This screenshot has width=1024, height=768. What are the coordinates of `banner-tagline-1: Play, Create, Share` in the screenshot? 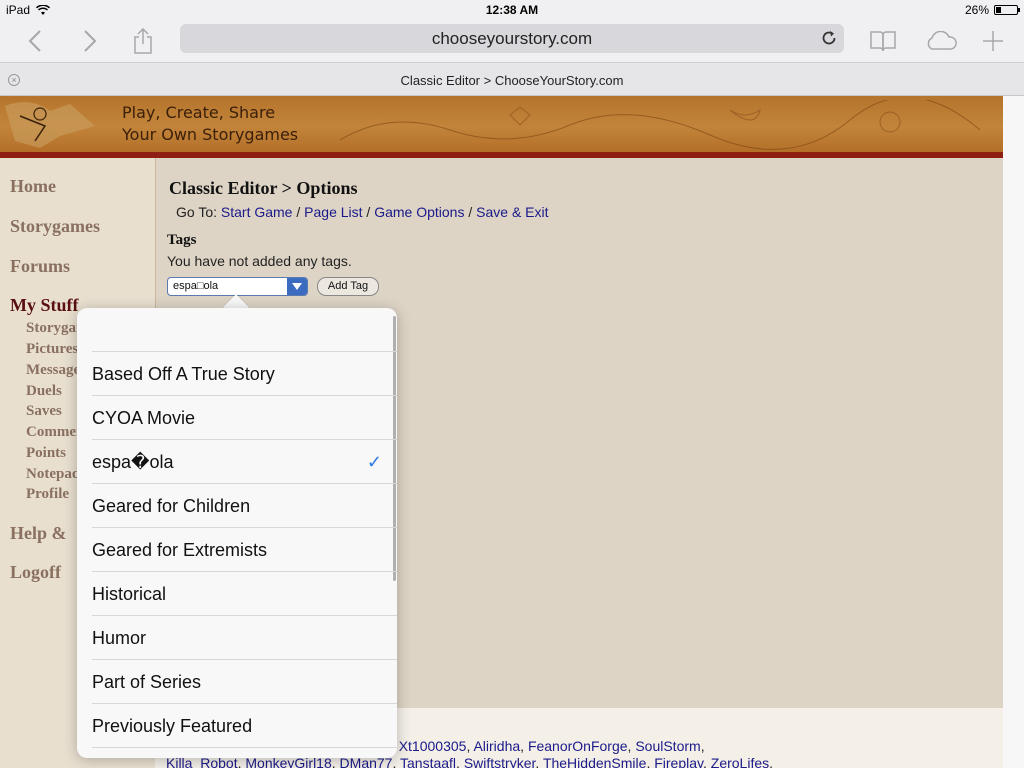 It's located at (199, 112).